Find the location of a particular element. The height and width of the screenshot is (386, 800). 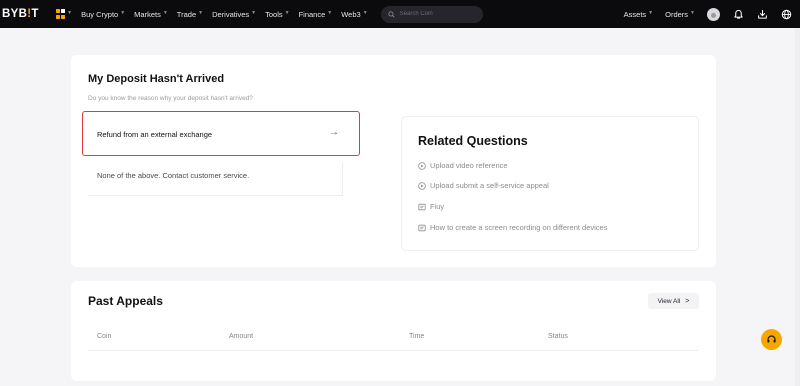

headset-icon is located at coordinates (771, 339).